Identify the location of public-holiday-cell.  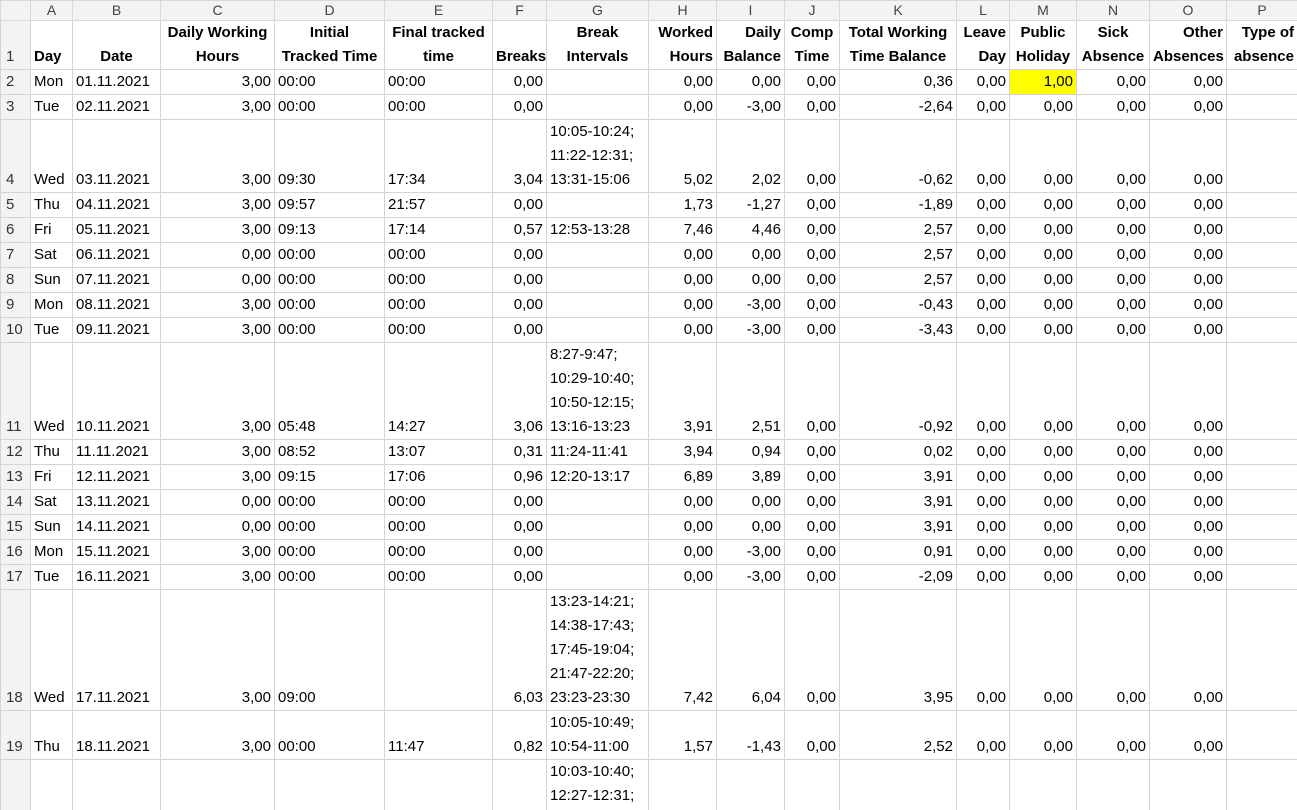
(1043, 784).